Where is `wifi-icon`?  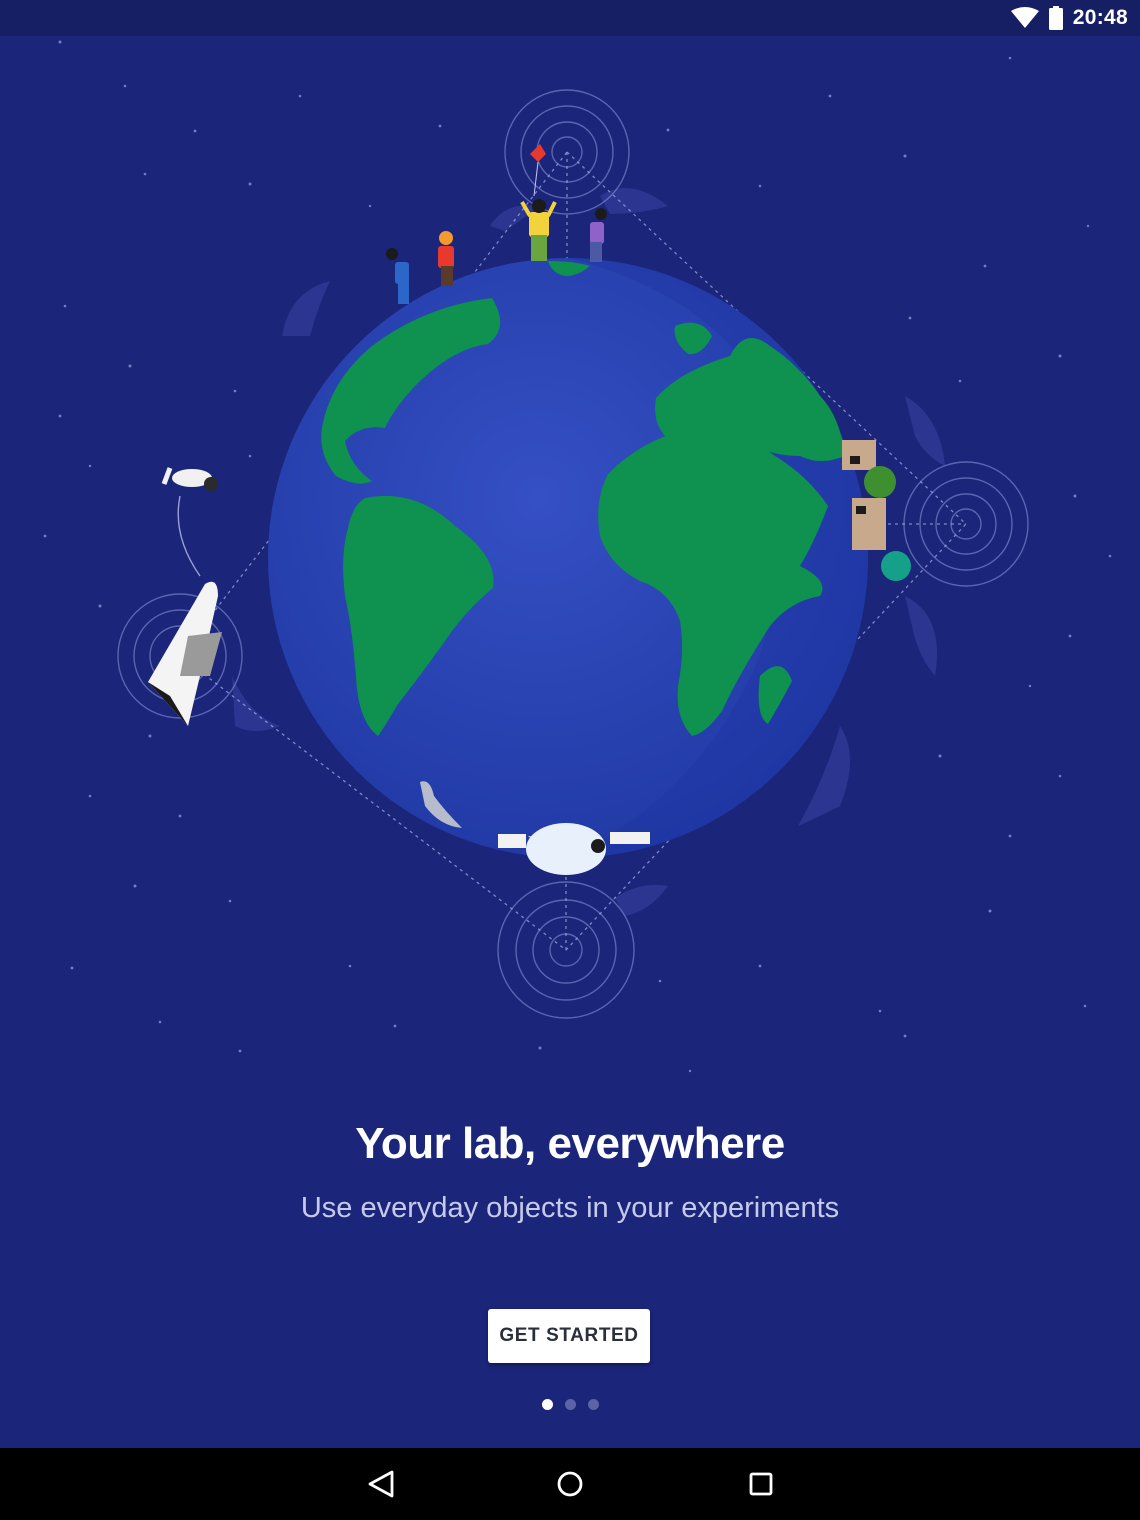 wifi-icon is located at coordinates (1024, 17).